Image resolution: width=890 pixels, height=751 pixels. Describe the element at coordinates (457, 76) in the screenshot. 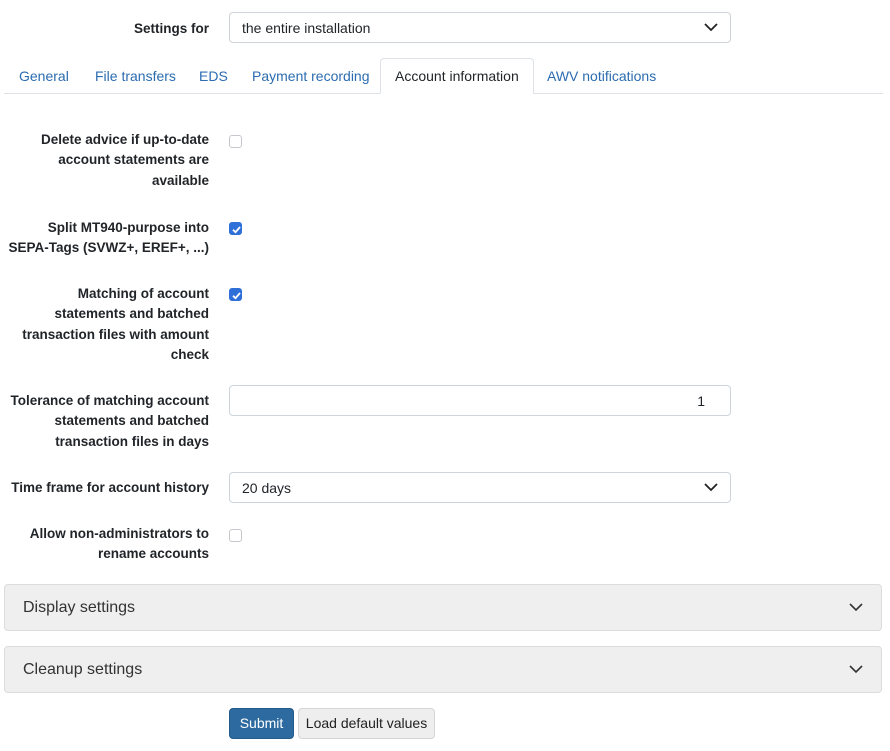

I see `tab-account-information: Account information` at that location.